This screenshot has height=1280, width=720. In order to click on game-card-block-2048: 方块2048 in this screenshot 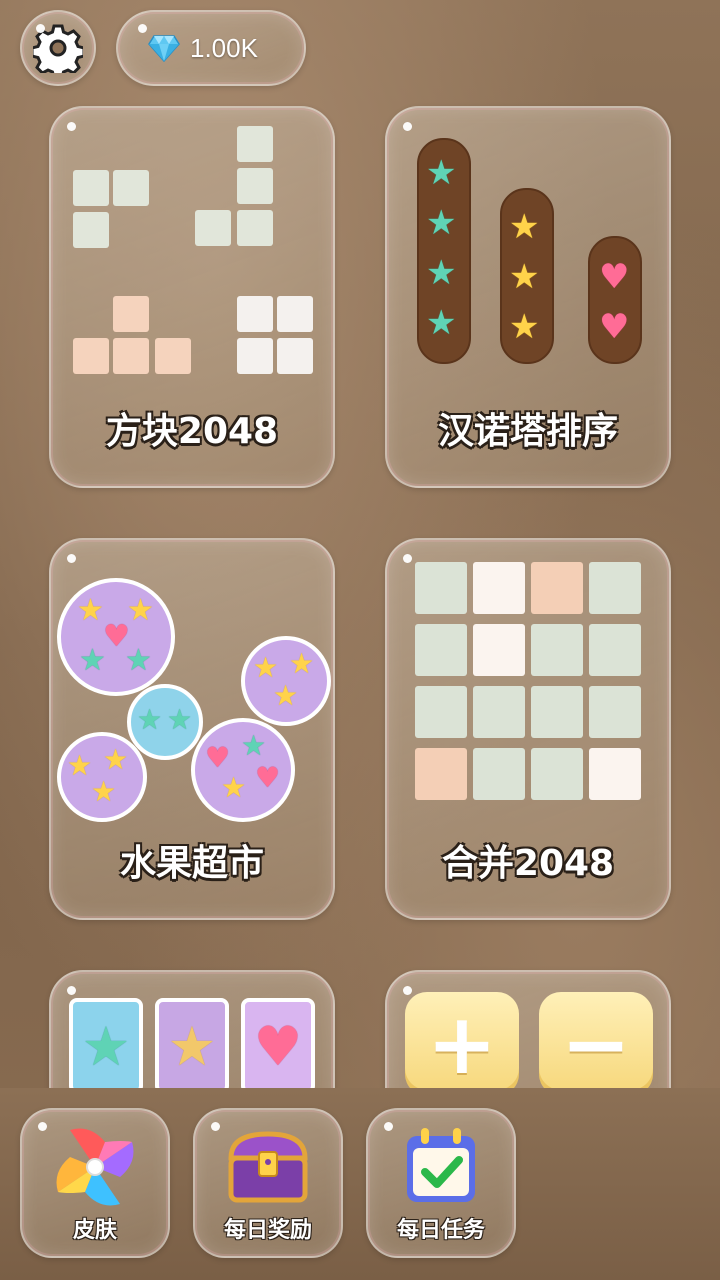, I will do `click(192, 297)`.